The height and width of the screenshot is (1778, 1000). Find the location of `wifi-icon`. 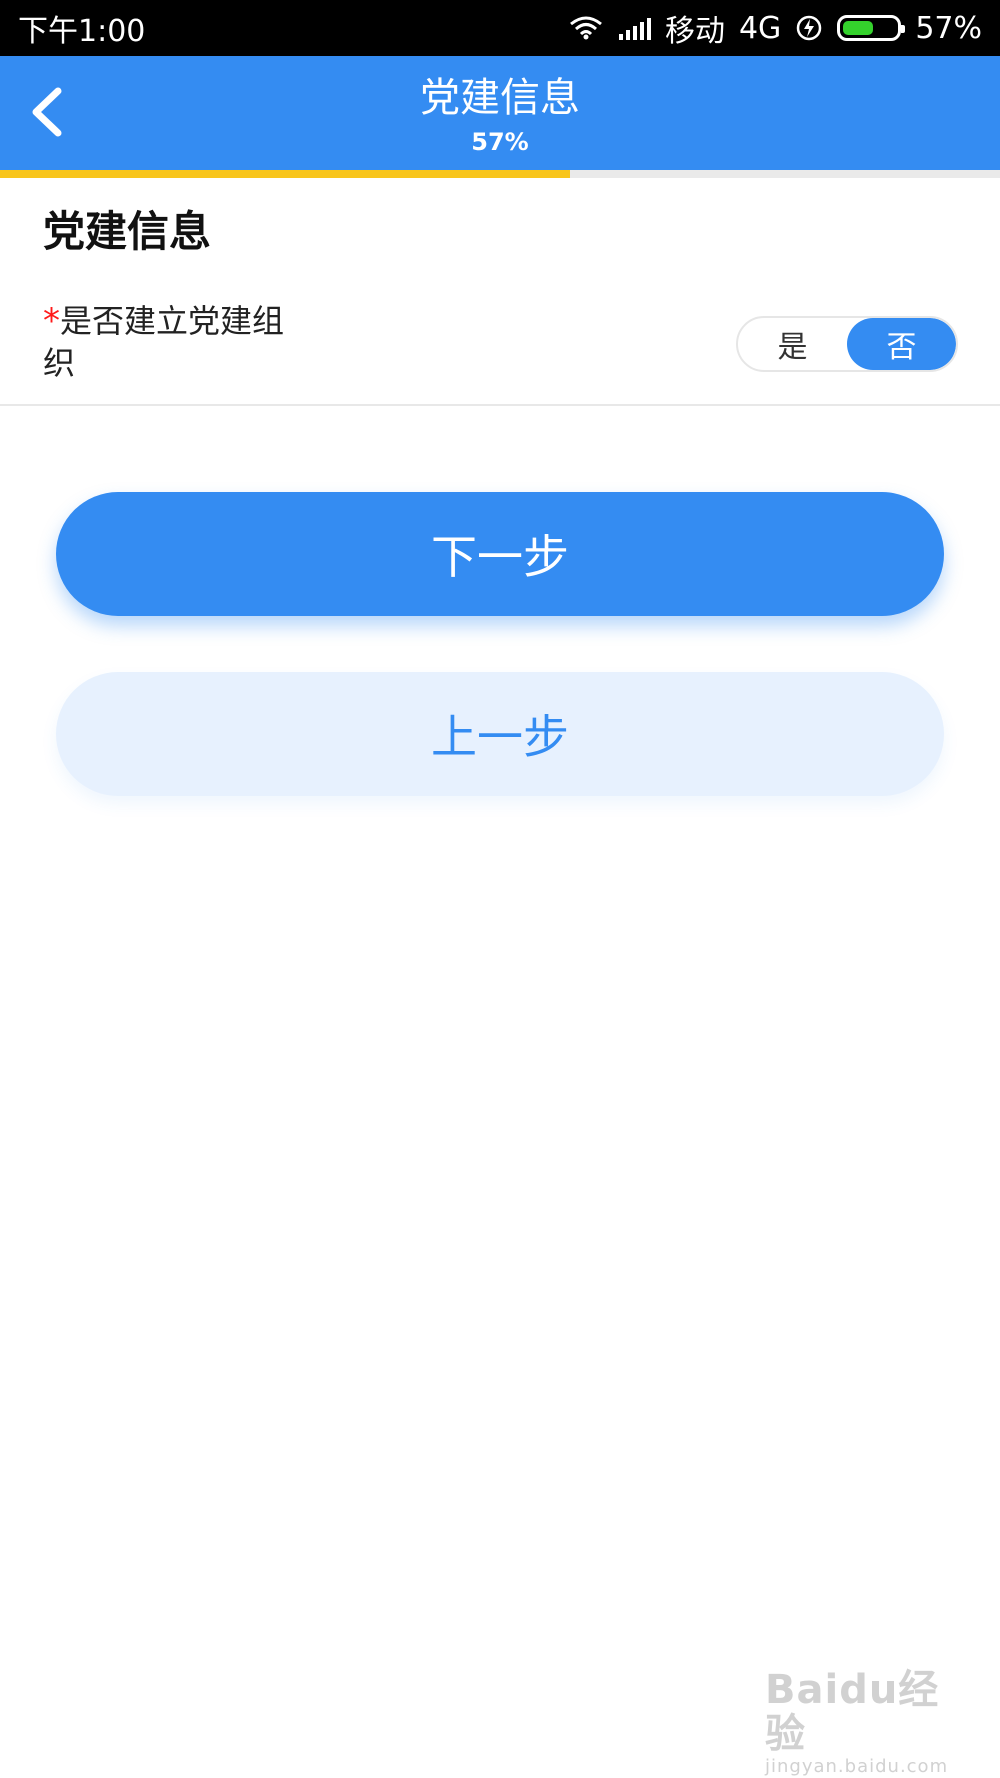

wifi-icon is located at coordinates (586, 28).